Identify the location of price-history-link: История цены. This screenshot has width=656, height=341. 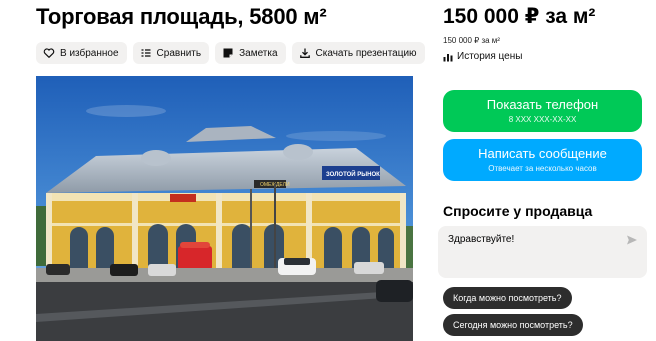
(482, 56).